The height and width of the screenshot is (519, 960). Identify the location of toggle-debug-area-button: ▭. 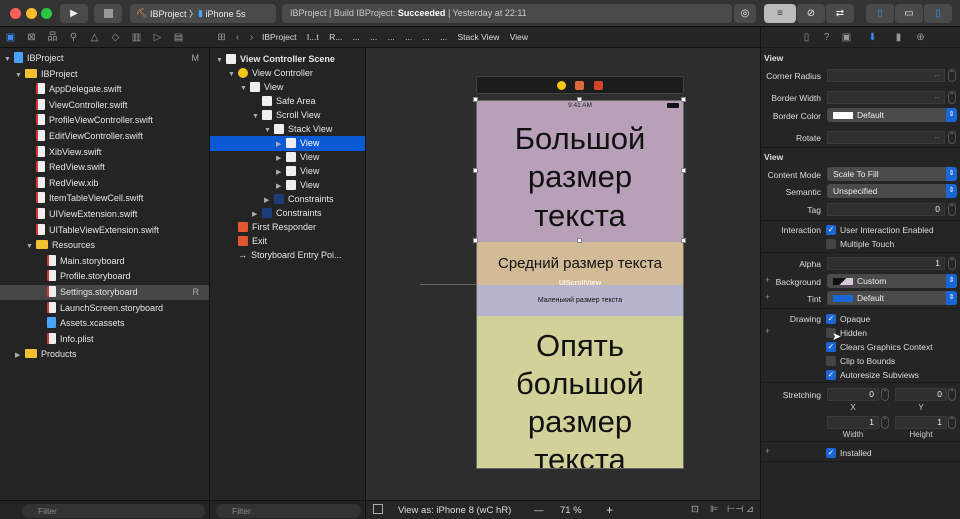
(909, 13).